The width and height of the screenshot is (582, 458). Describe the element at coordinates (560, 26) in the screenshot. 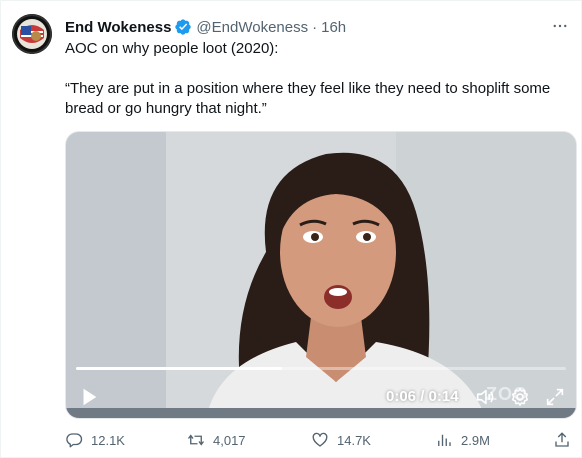

I see `more-icon` at that location.